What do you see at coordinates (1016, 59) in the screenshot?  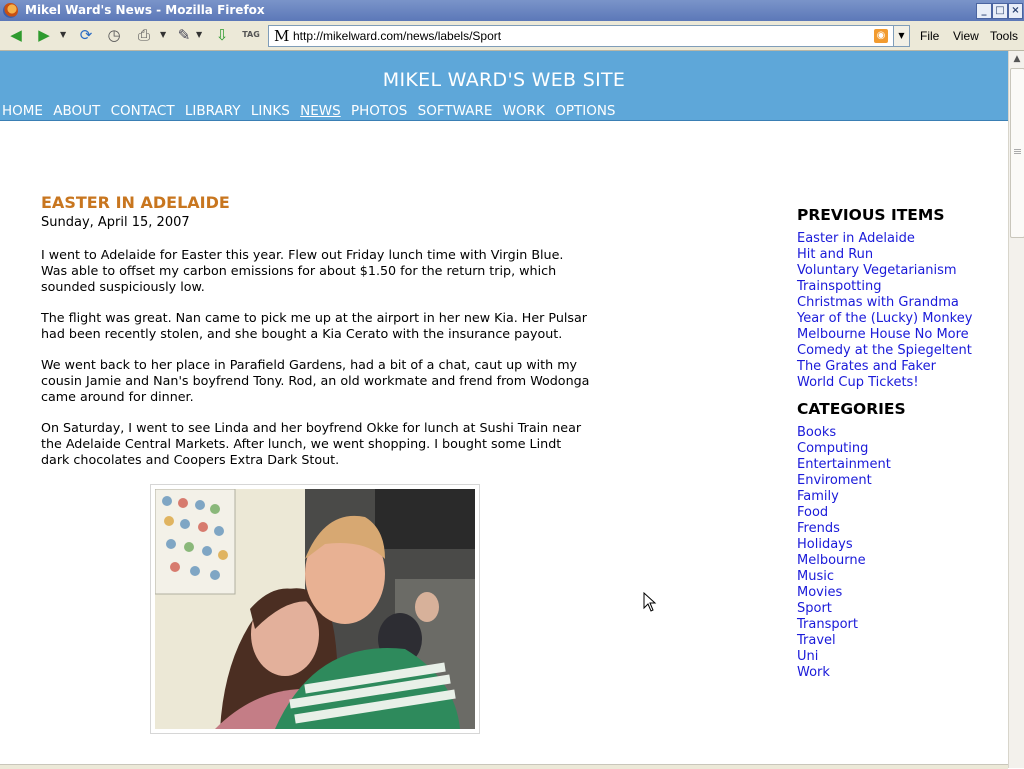 I see `scroll-up-icon: ▲` at bounding box center [1016, 59].